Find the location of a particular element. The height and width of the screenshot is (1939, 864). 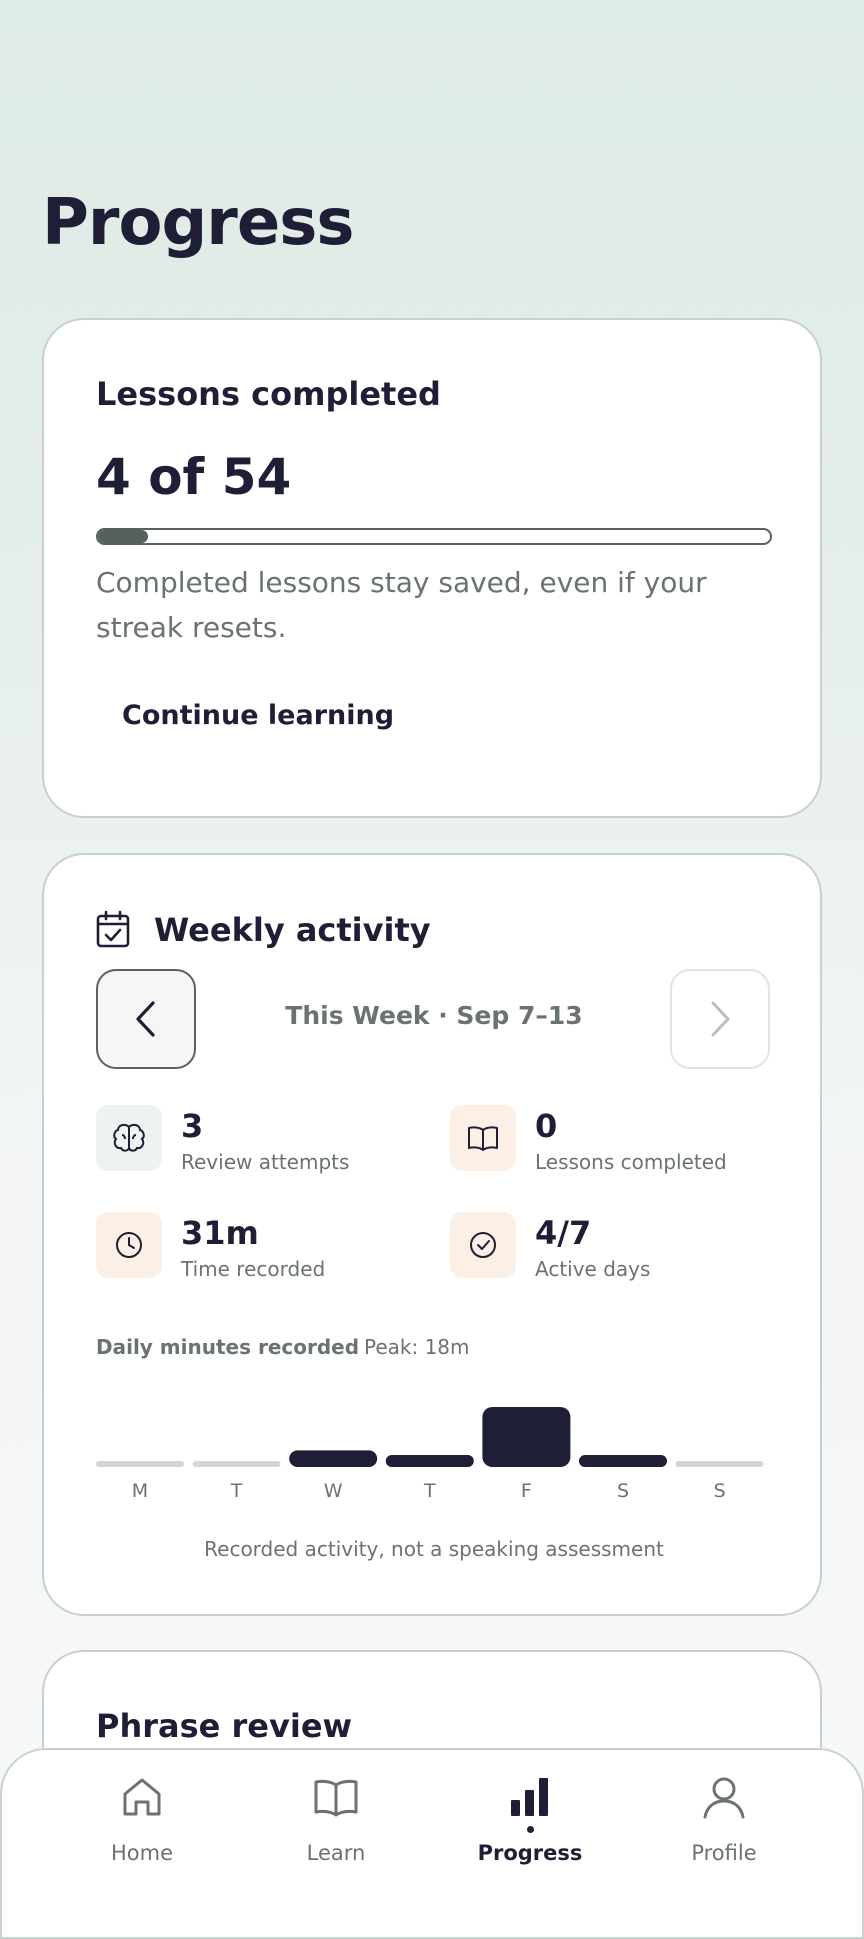

chart-peak: Peak: 18m is located at coordinates (417, 1347).